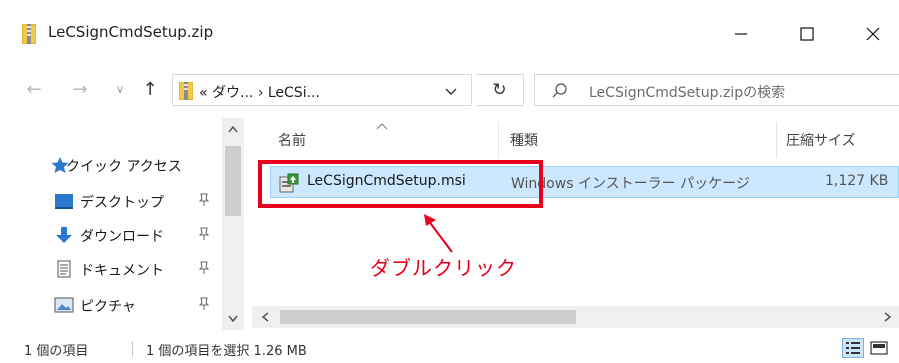  I want to click on document-icon, so click(64, 269).